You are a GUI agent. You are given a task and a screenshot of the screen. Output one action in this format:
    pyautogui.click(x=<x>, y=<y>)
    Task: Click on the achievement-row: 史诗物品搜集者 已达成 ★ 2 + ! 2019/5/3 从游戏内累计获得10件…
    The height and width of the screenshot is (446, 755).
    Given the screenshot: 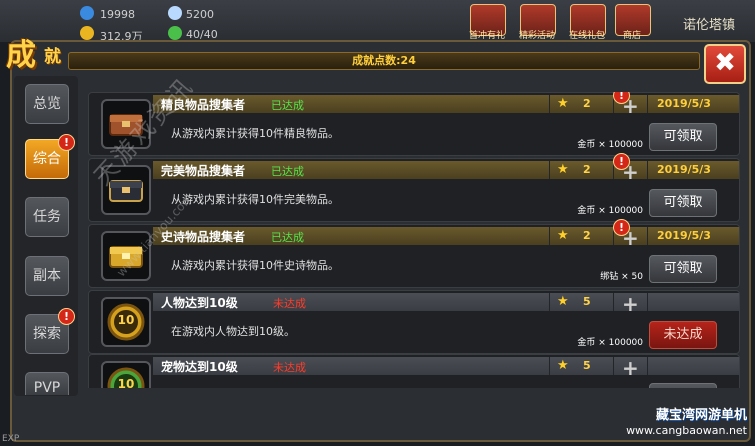 What is the action you would take?
    pyautogui.click(x=414, y=253)
    